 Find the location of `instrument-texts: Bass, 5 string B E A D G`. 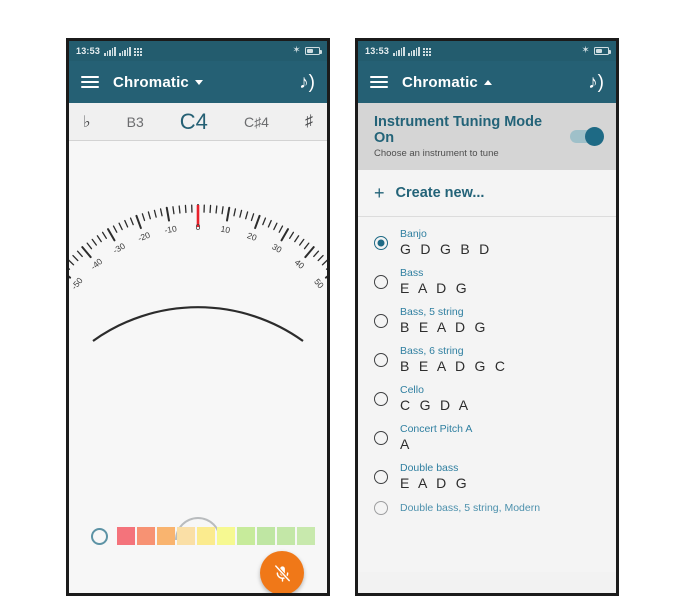

instrument-texts: Bass, 5 string B E A D G is located at coordinates (444, 320).